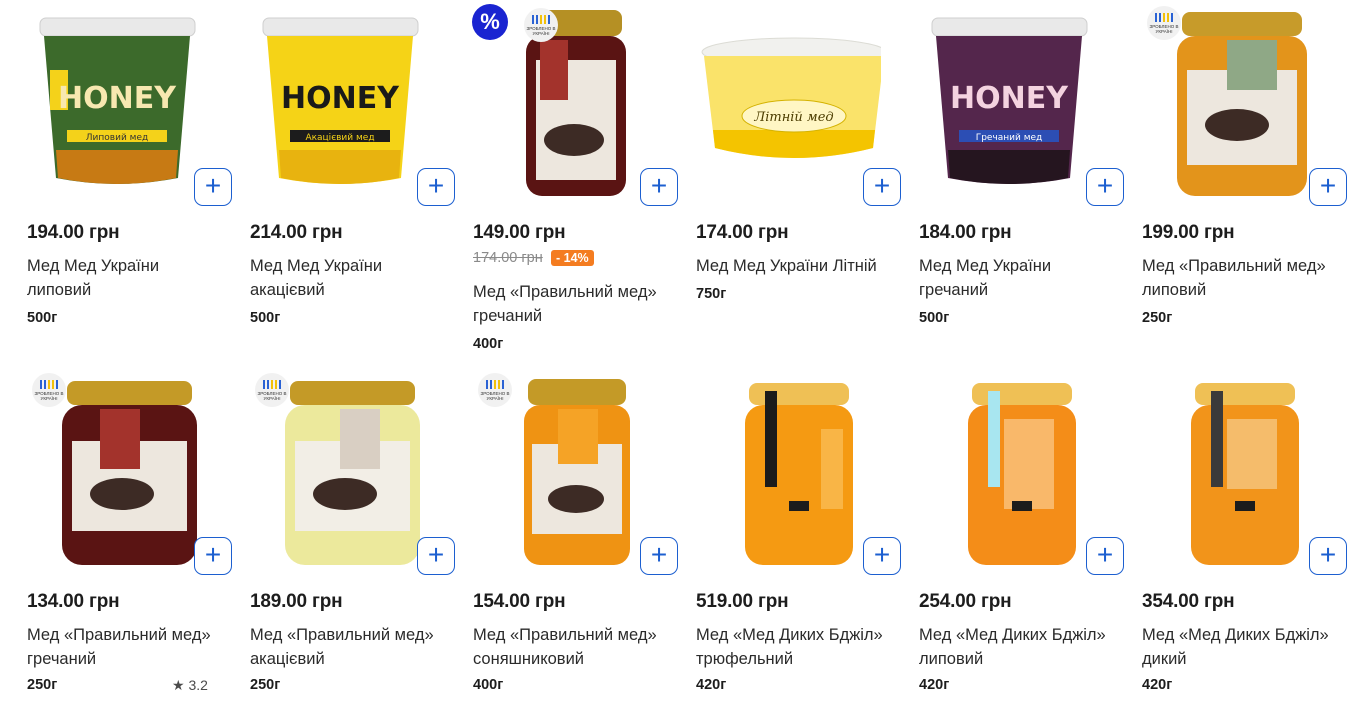 The image size is (1366, 719). I want to click on product-price: 174.00 грн, so click(742, 232).